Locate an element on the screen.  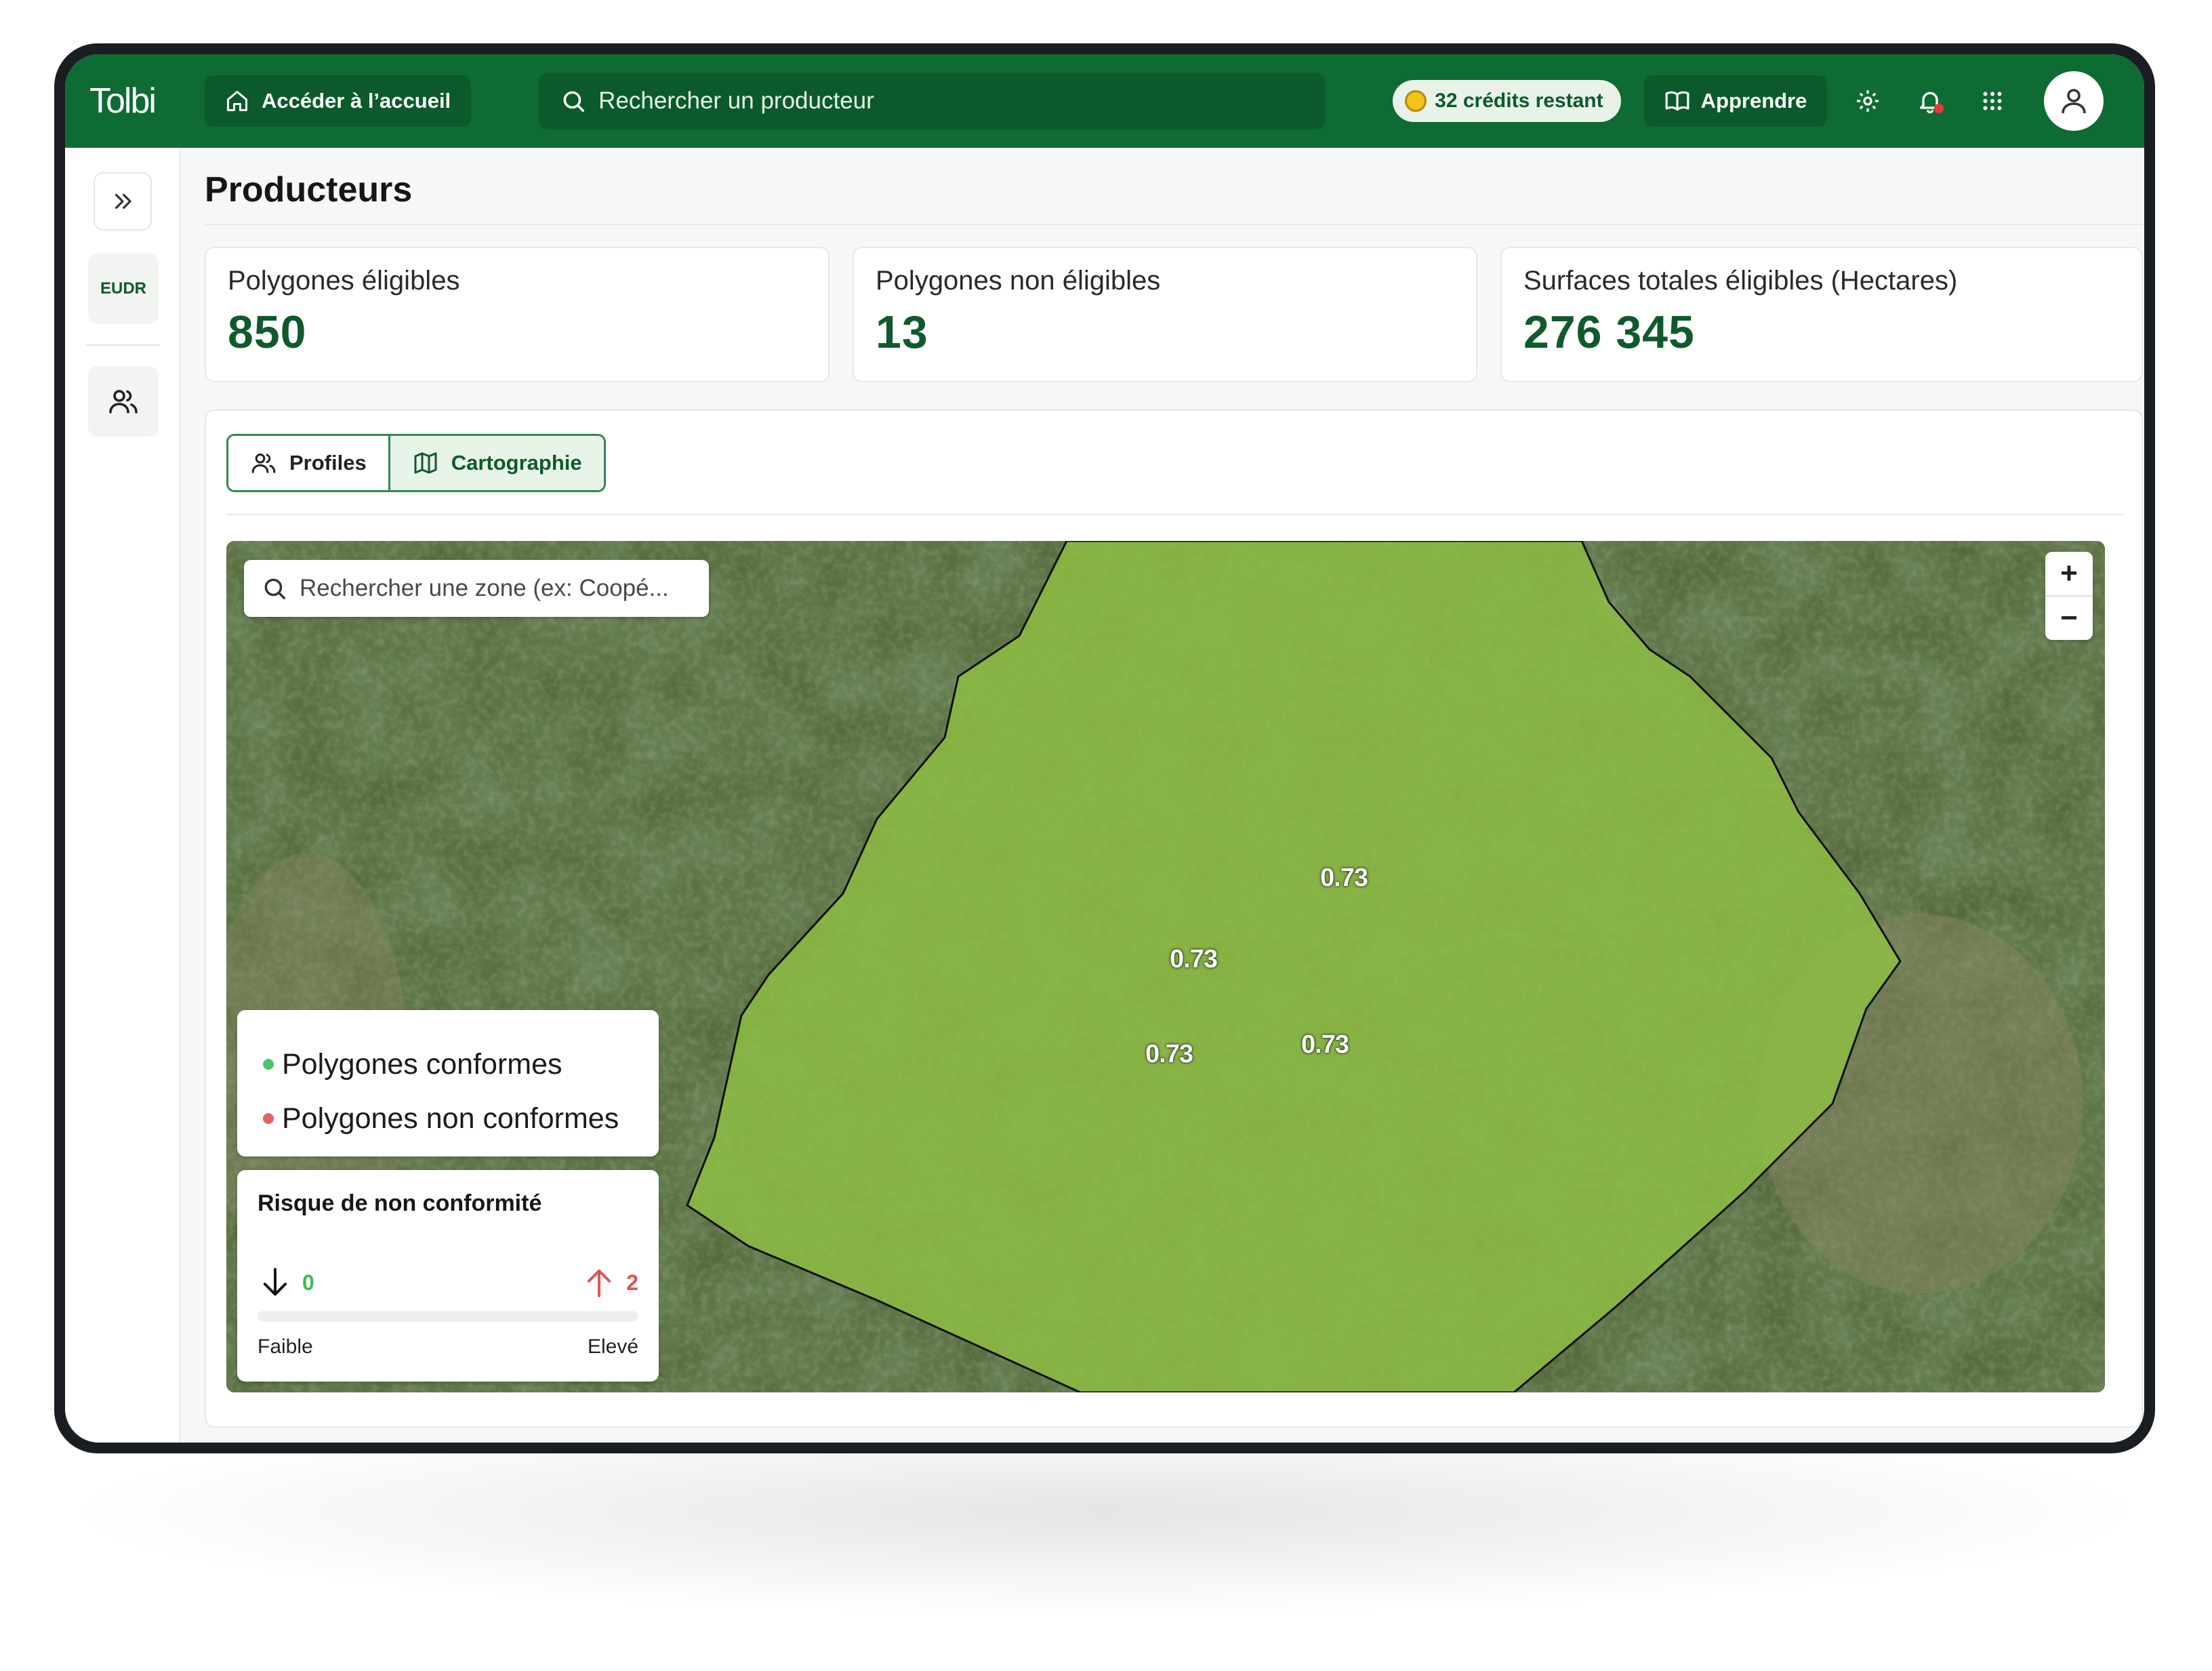
learn-button: Apprendre is located at coordinates (1736, 101).